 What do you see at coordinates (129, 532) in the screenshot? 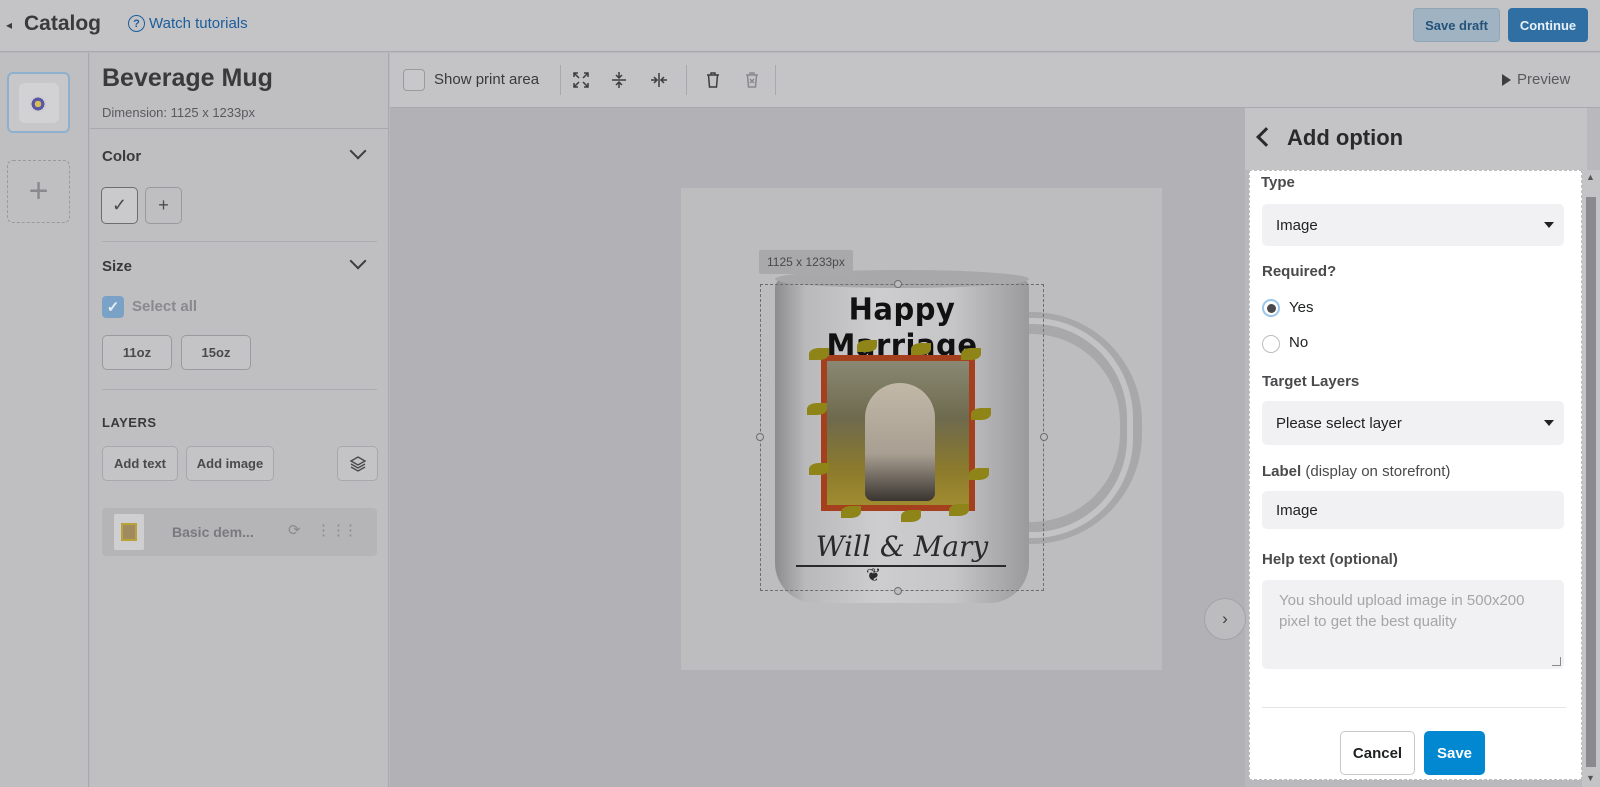
I see `layer-thumbnail` at bounding box center [129, 532].